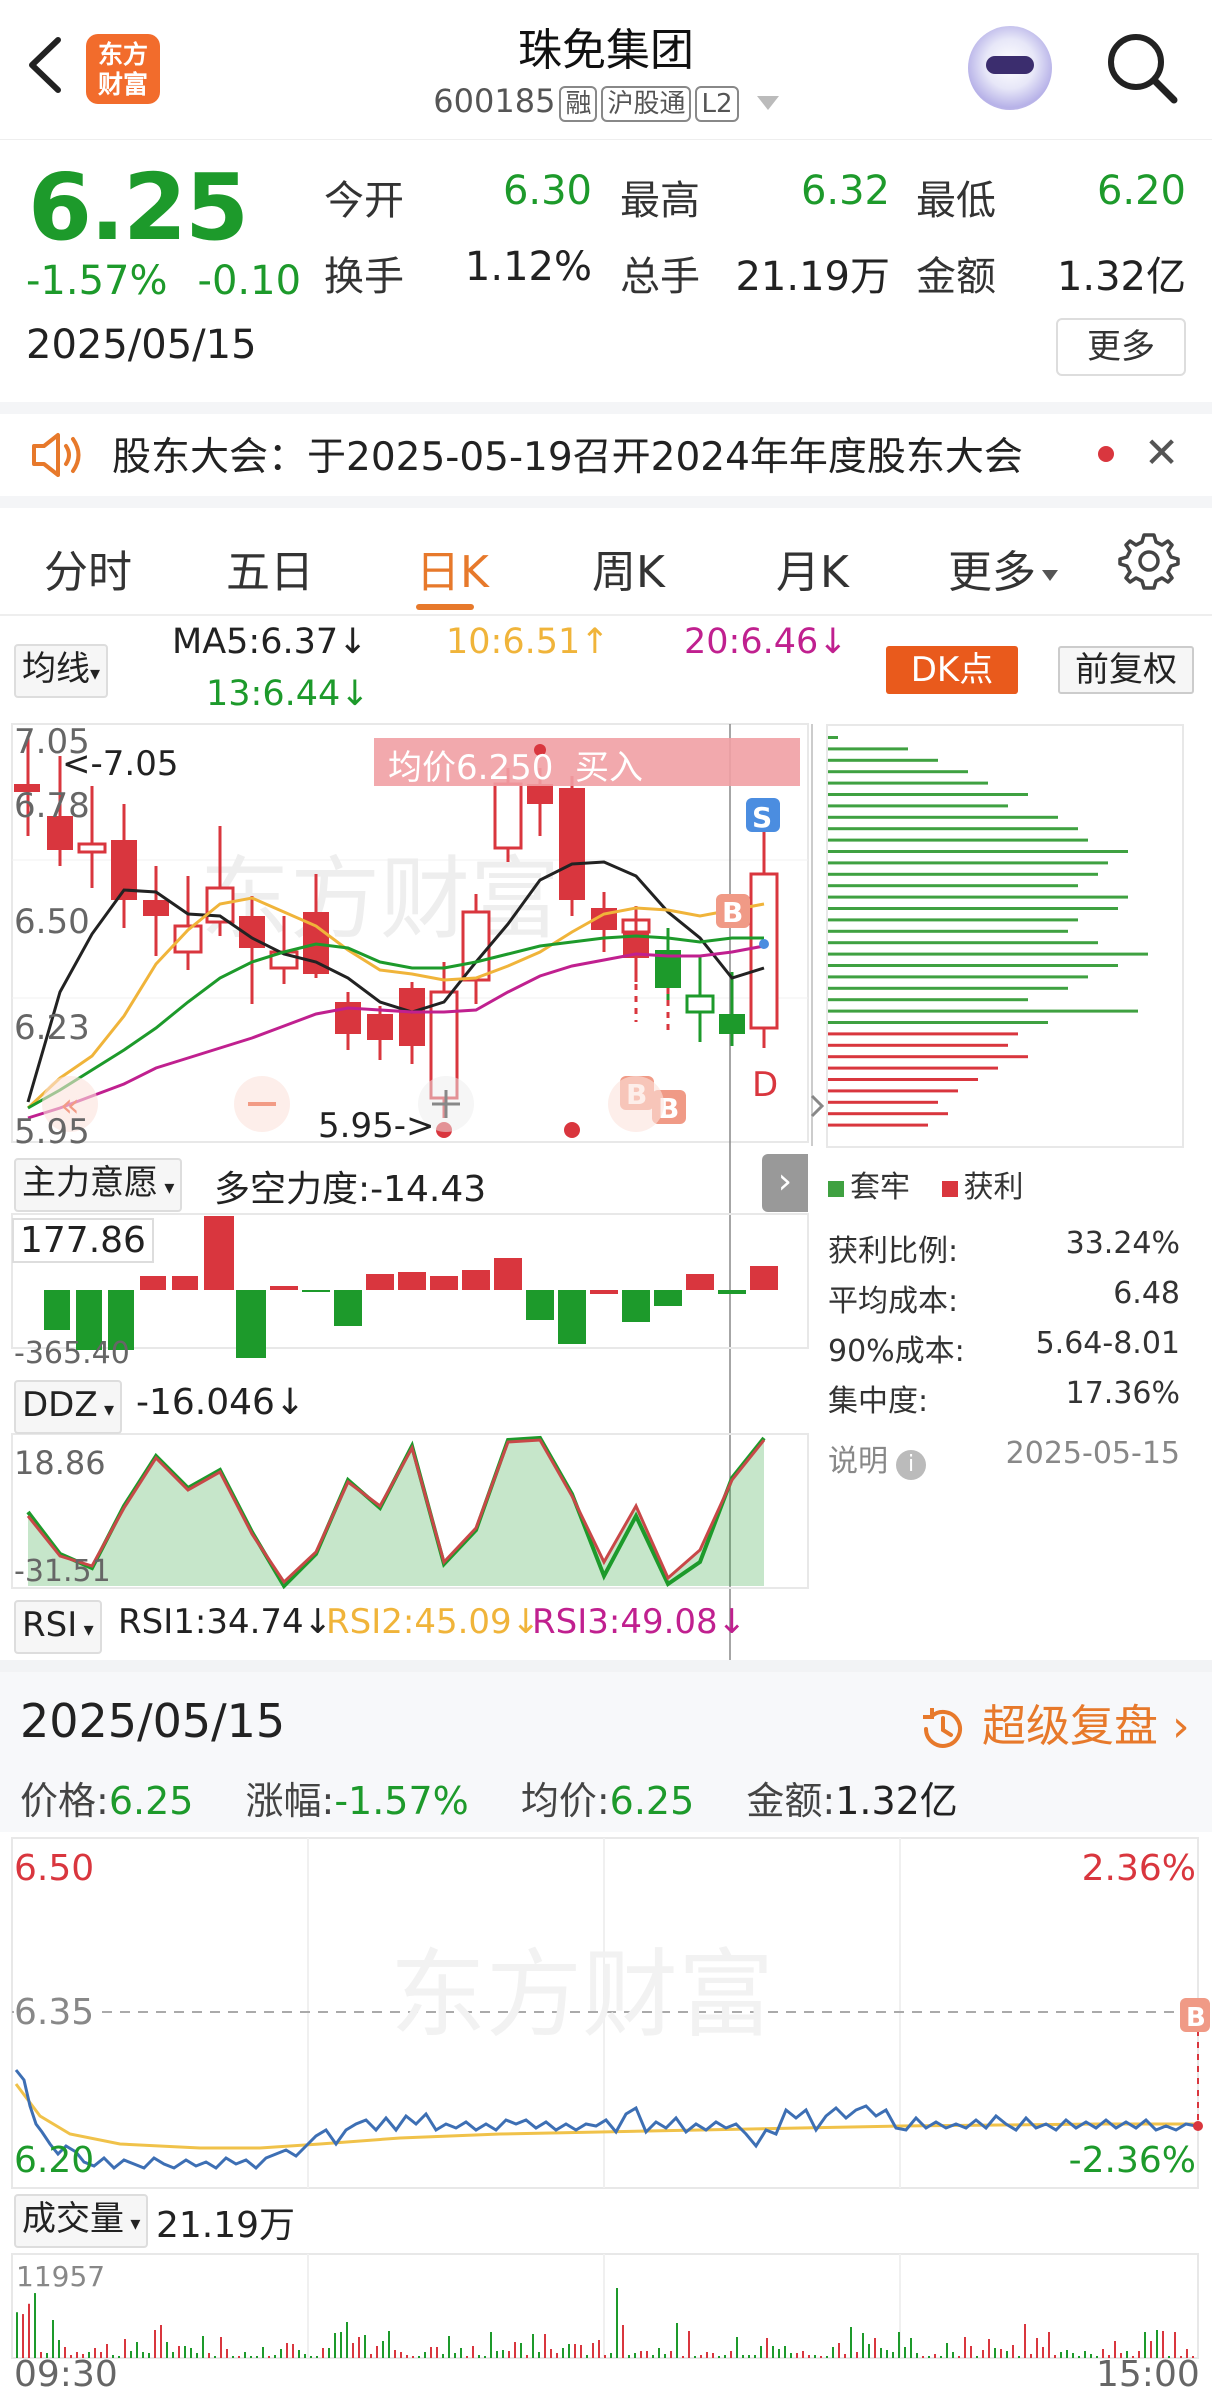 This screenshot has width=1212, height=2396. What do you see at coordinates (433, 1622) in the screenshot?
I see `rsi2-value: RSI2:45.09↓` at bounding box center [433, 1622].